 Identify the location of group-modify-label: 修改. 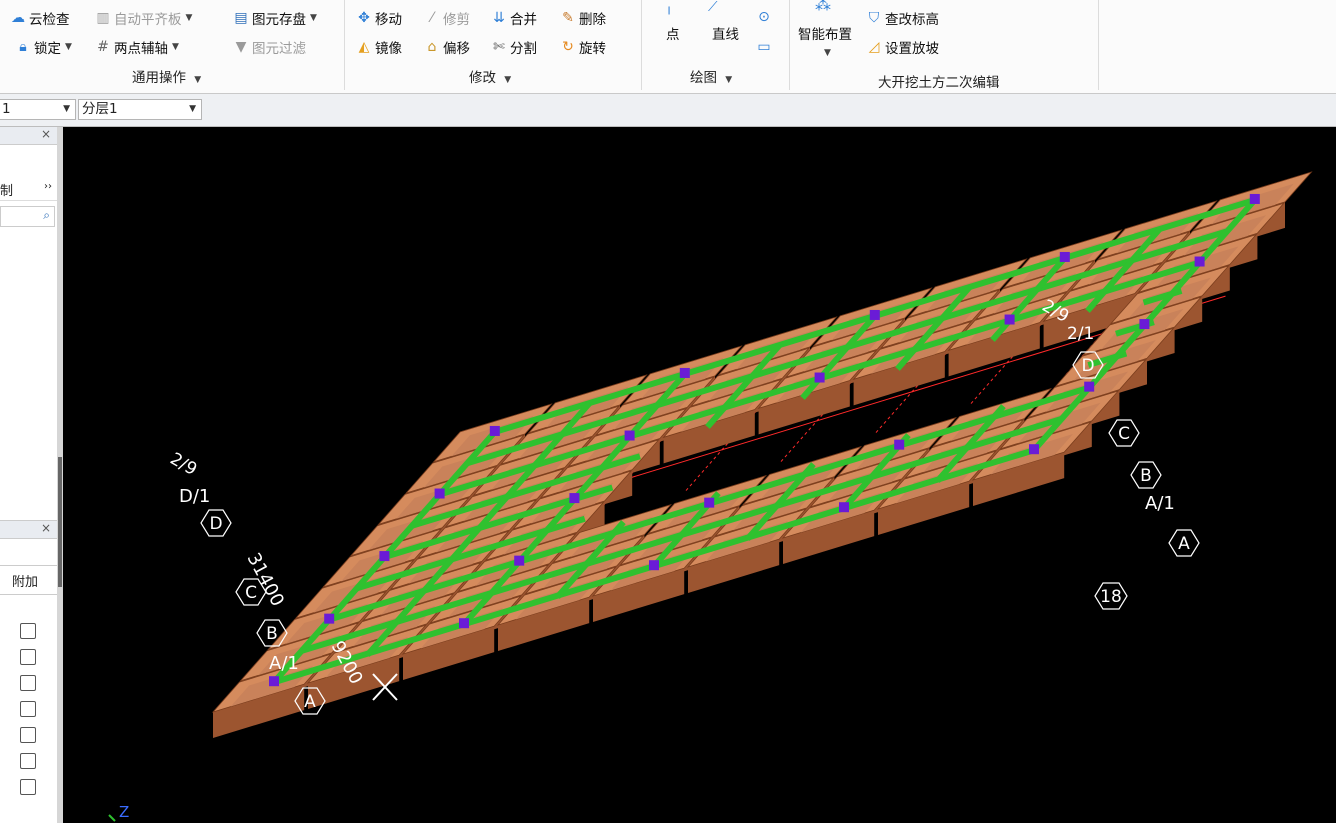
(482, 78).